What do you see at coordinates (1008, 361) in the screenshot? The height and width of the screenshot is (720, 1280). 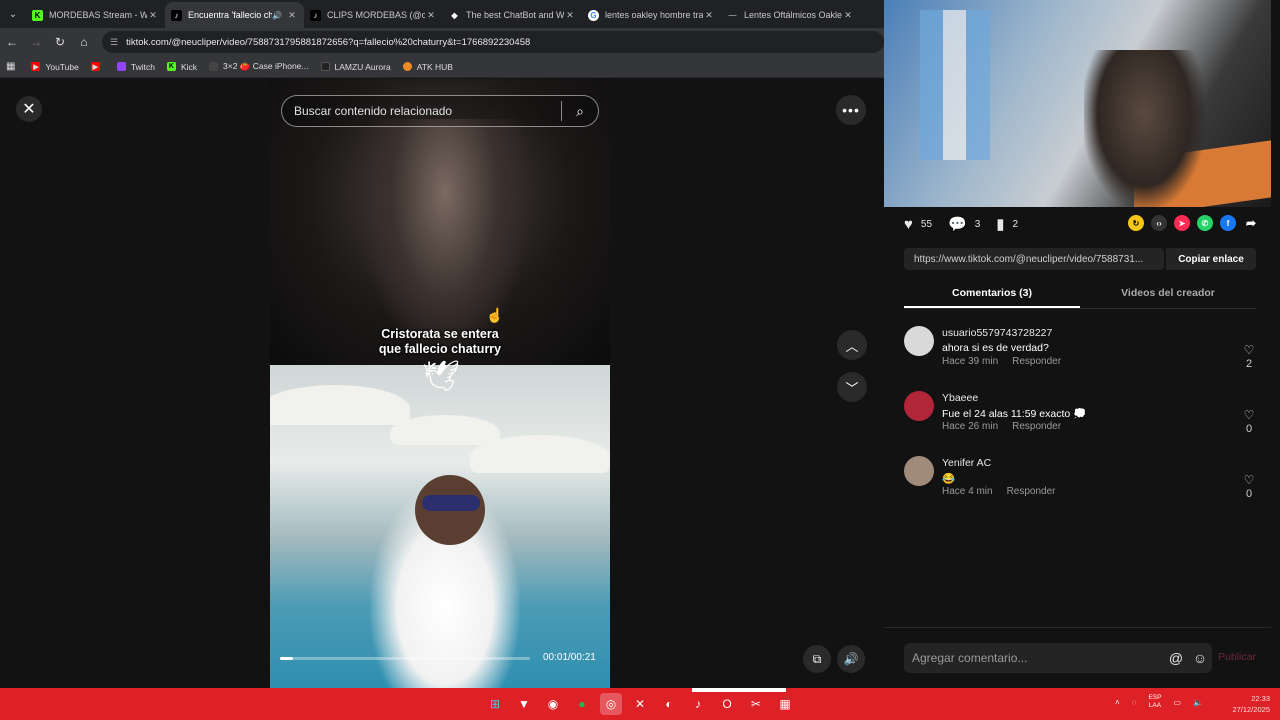 I see `comment-meta: Hace 39 min Responder` at bounding box center [1008, 361].